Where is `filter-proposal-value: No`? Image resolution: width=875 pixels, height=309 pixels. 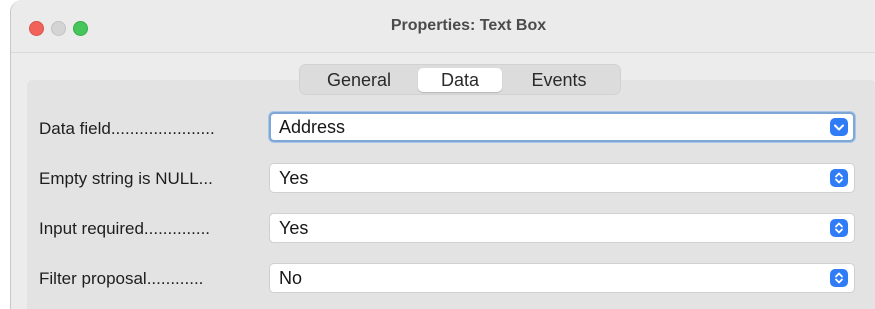
filter-proposal-value: No is located at coordinates (291, 278).